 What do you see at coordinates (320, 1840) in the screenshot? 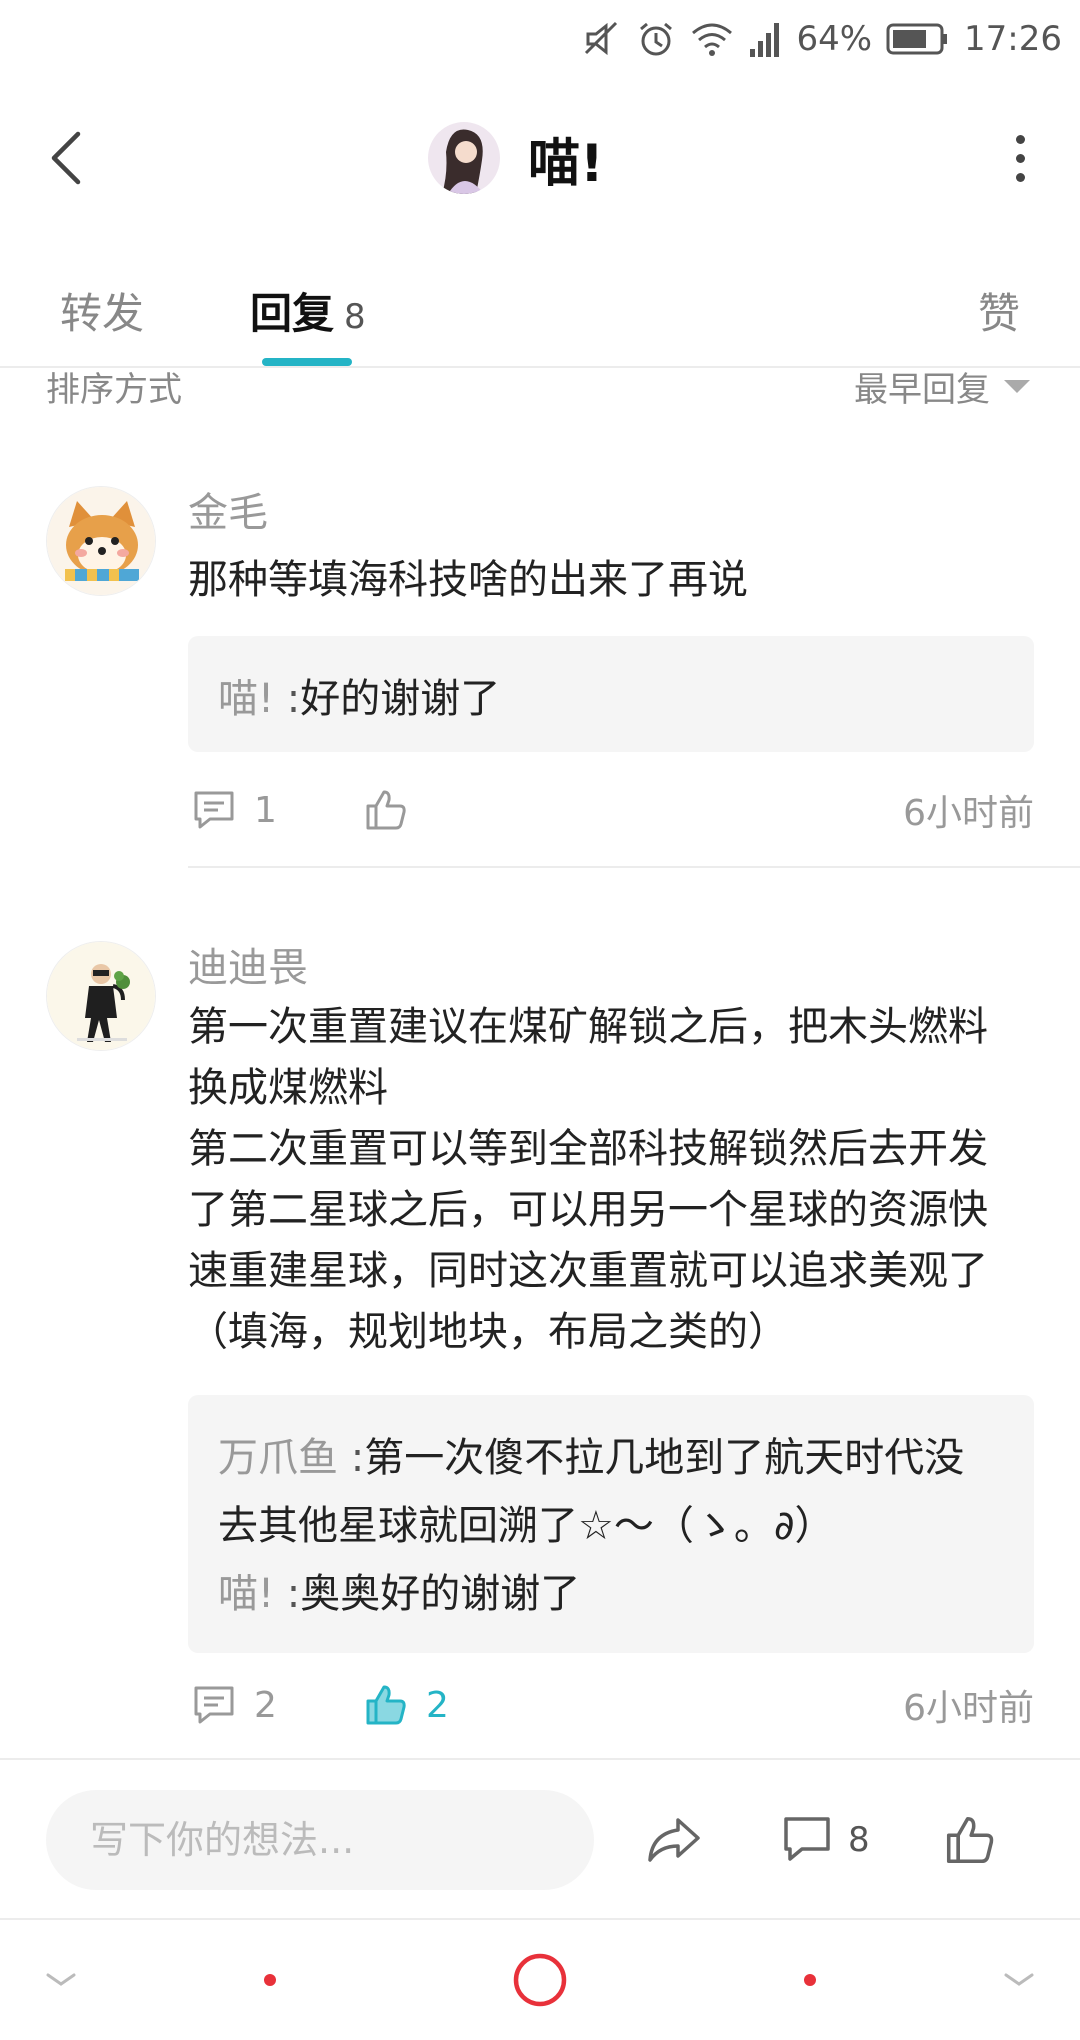
I see `comment-input` at bounding box center [320, 1840].